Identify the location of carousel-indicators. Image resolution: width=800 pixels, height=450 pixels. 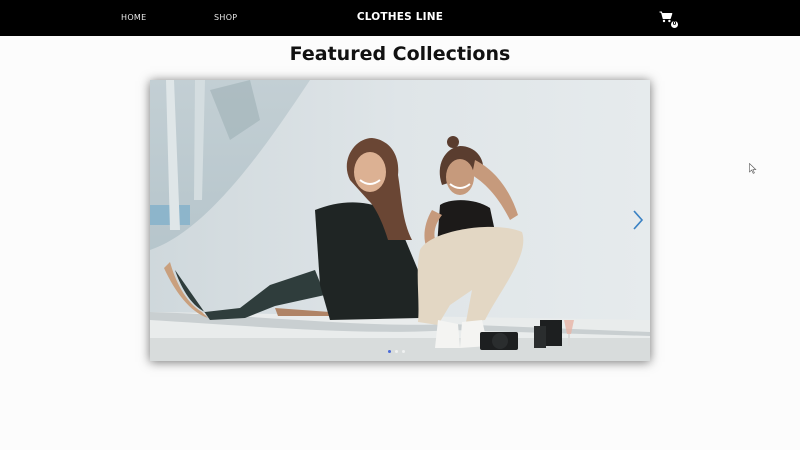
(396, 352).